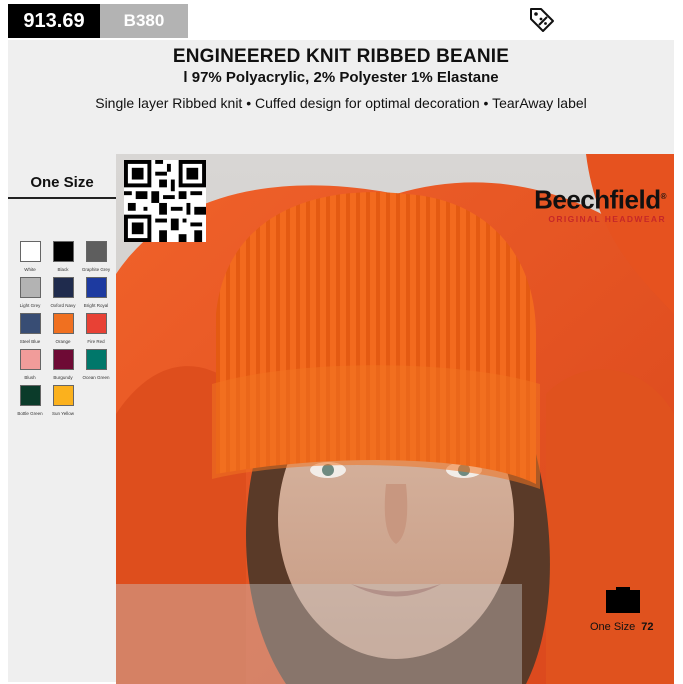  What do you see at coordinates (30, 413) in the screenshot?
I see `color-name: Bottle Green` at bounding box center [30, 413].